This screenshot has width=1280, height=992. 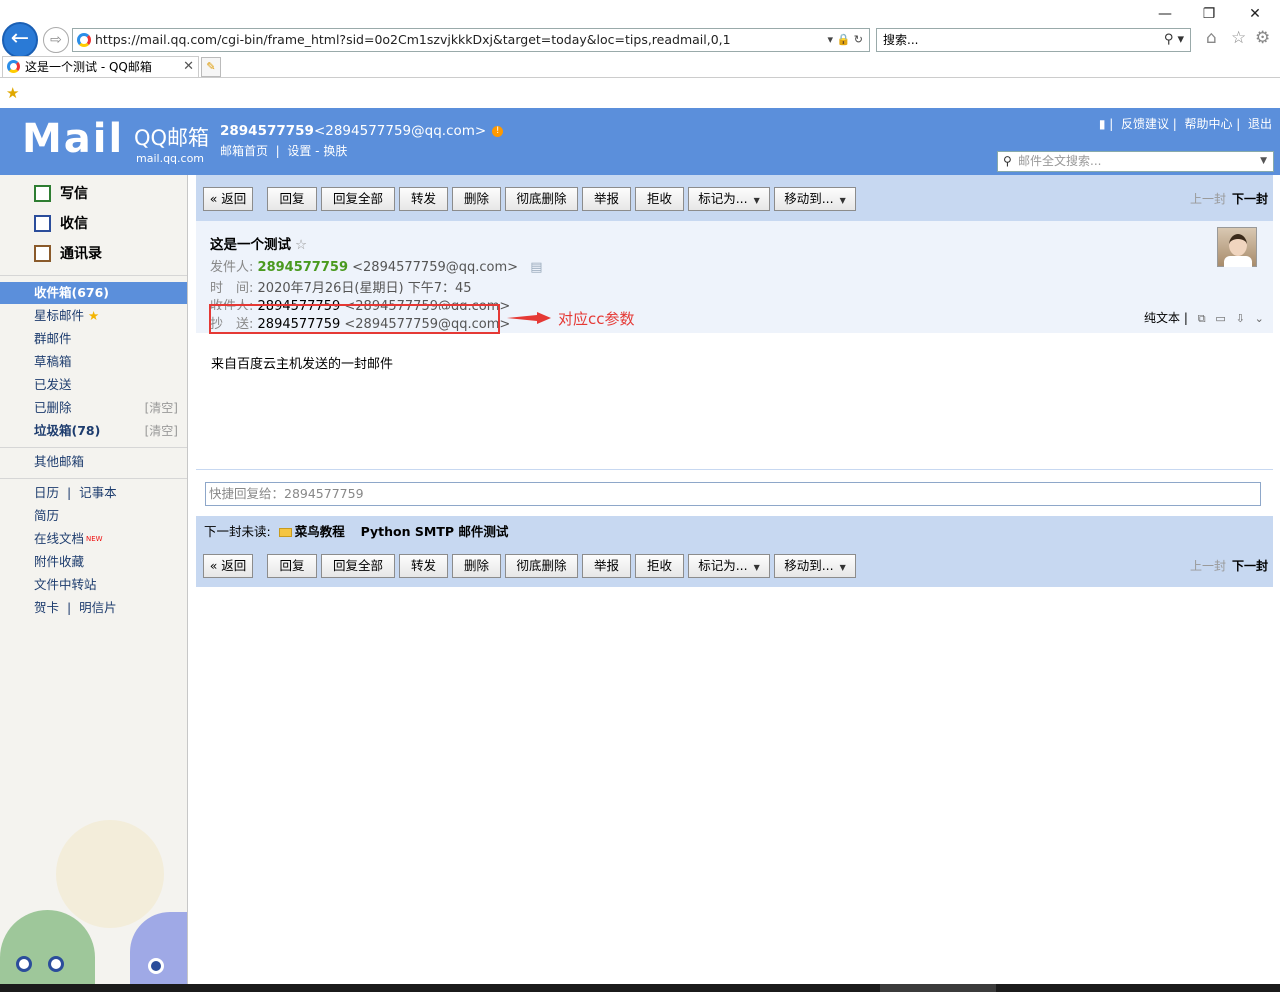 What do you see at coordinates (1208, 124) in the screenshot?
I see `help-link: 帮助中心` at bounding box center [1208, 124].